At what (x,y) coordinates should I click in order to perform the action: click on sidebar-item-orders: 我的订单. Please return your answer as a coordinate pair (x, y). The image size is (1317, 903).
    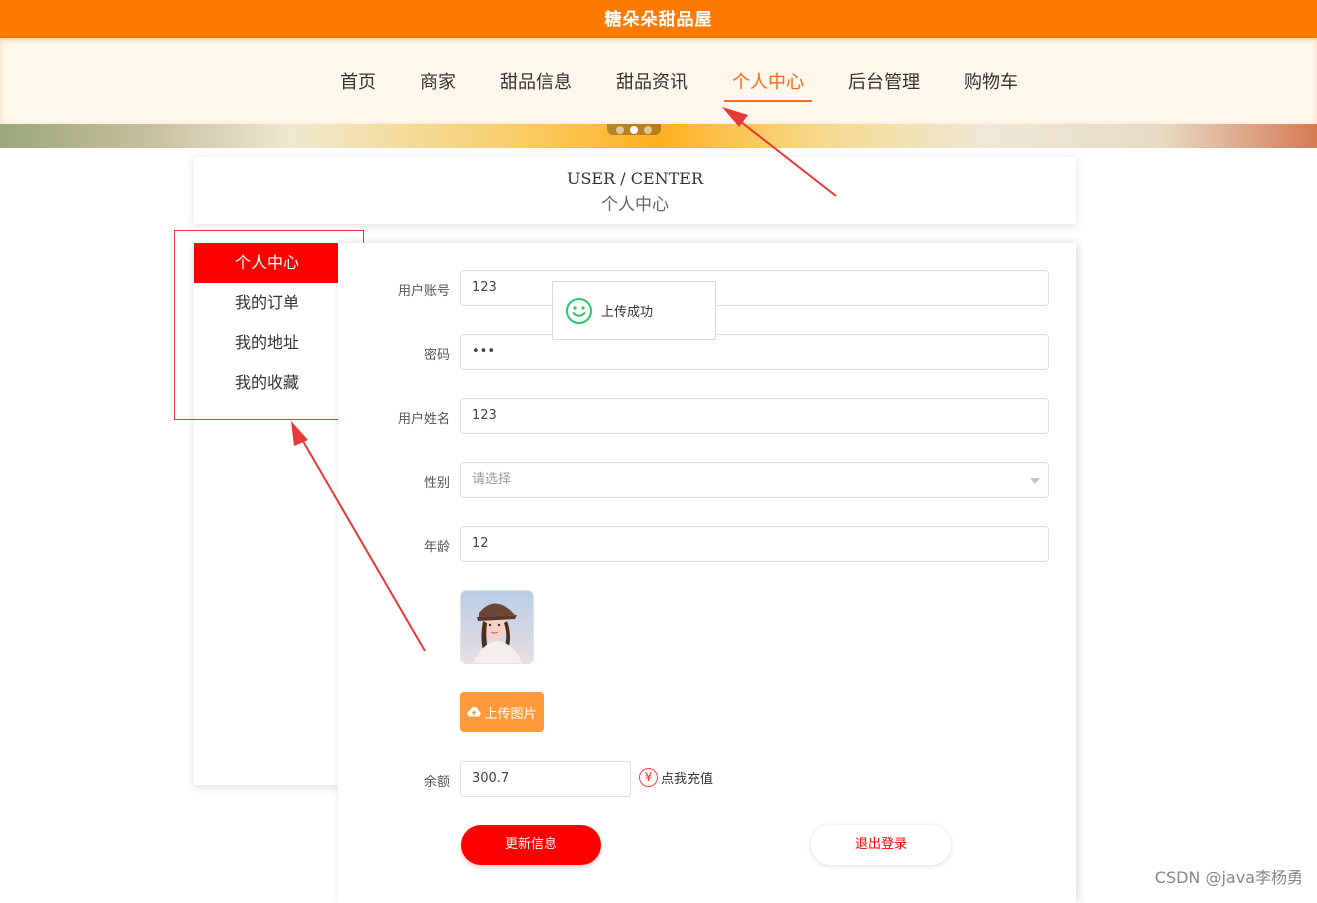
    Looking at the image, I should click on (267, 303).